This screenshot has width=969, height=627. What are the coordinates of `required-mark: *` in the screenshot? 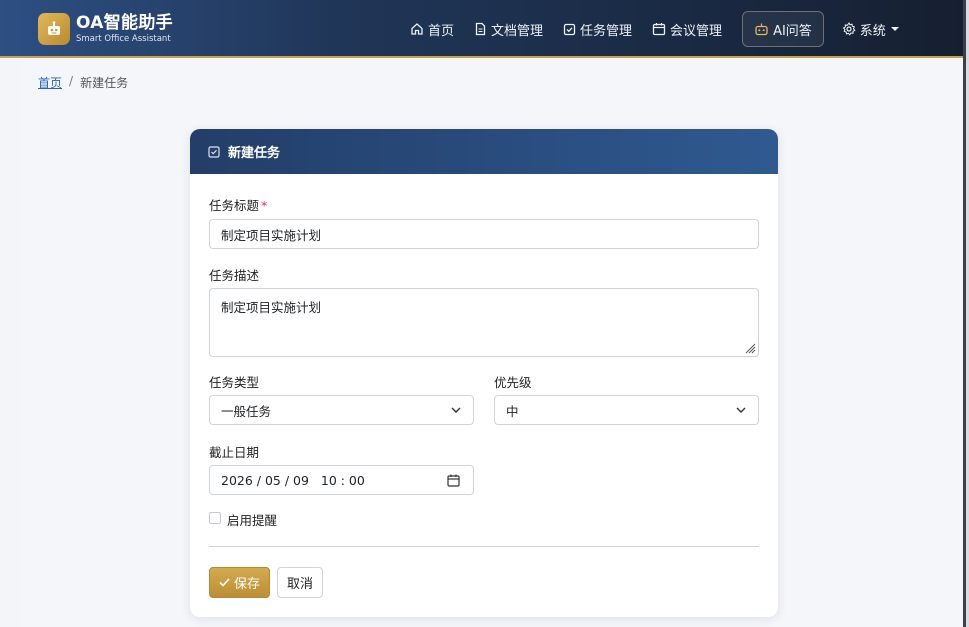 It's located at (264, 205).